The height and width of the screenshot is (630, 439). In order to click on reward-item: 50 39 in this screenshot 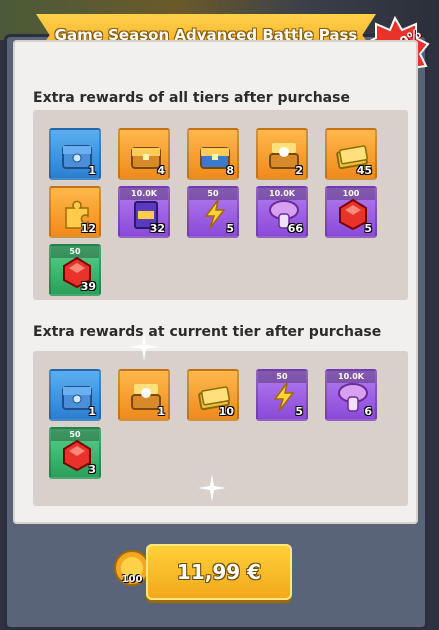, I will do `click(75, 270)`.